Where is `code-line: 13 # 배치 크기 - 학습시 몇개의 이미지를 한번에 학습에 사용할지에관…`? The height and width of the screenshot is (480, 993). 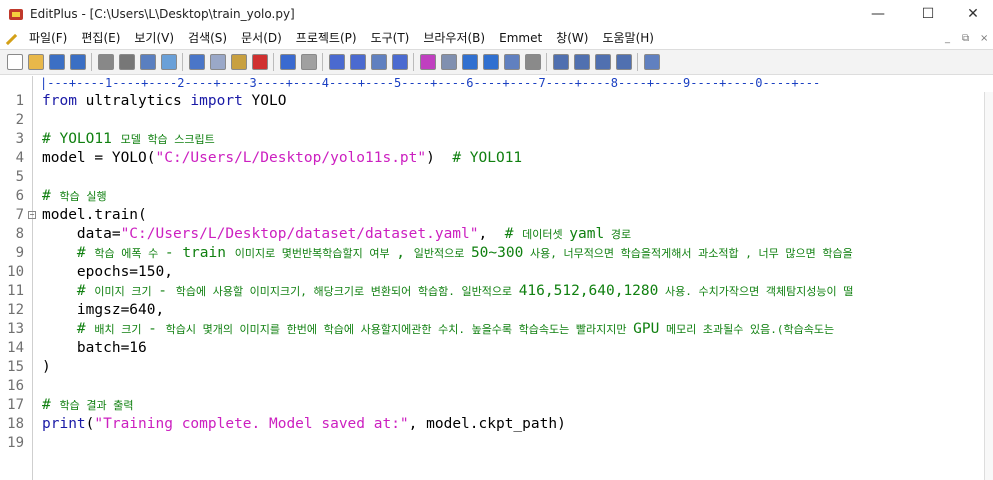
code-line: 13 # 배치 크기 - 학습시 몇개의 이미지를 한번에 학습에 사용할지에관… is located at coordinates (496, 329).